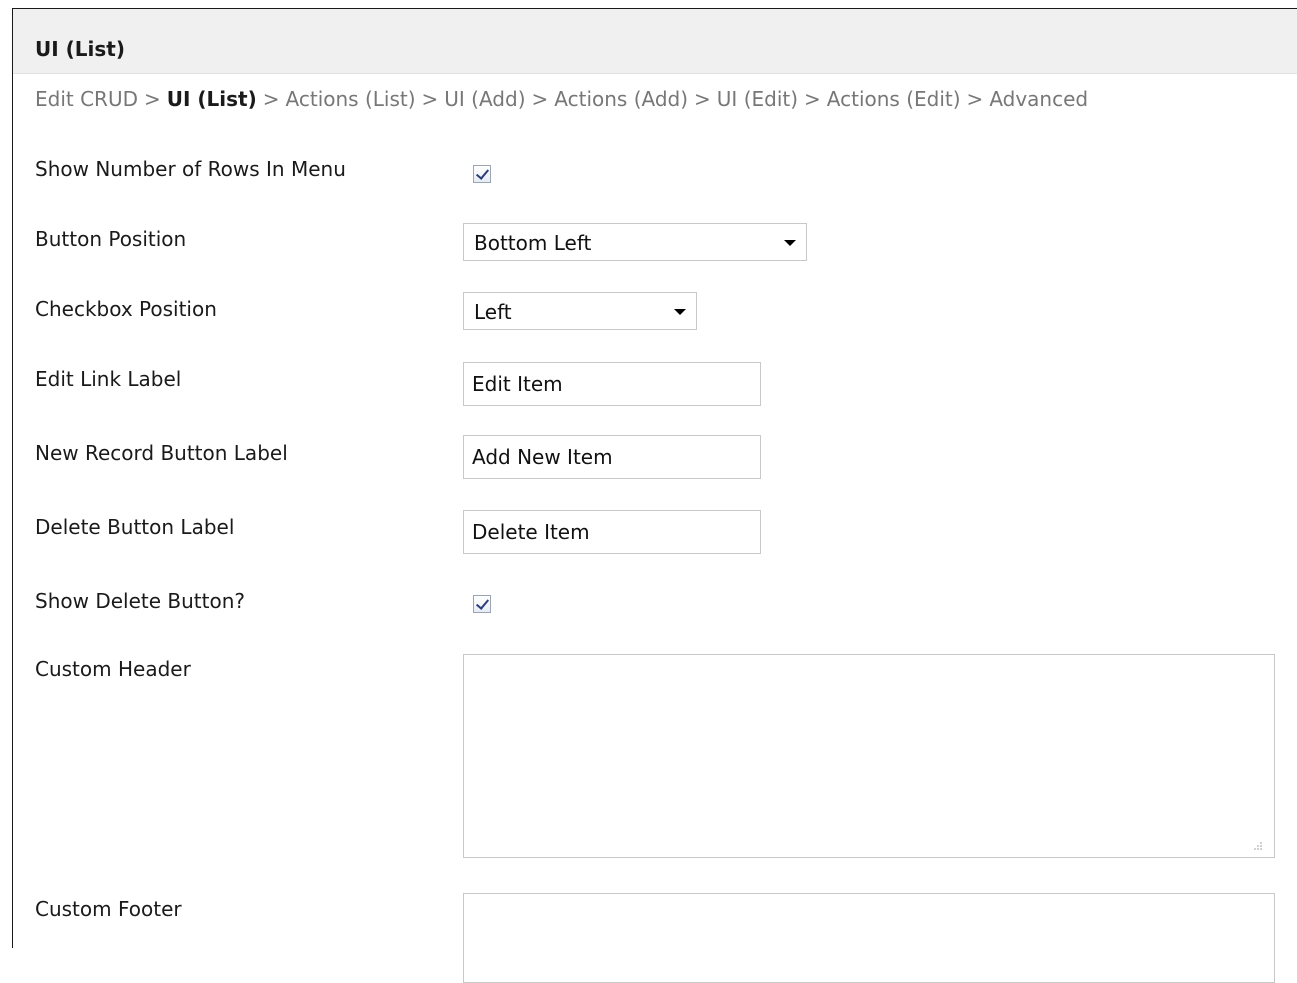  Describe the element at coordinates (1256, 846) in the screenshot. I see `resize-grip-icon` at that location.